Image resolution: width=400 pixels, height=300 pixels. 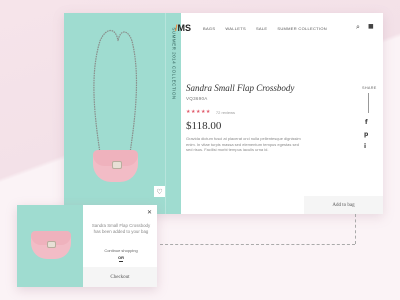 What do you see at coordinates (120, 277) in the screenshot?
I see `checkout-button: Checkout` at bounding box center [120, 277].